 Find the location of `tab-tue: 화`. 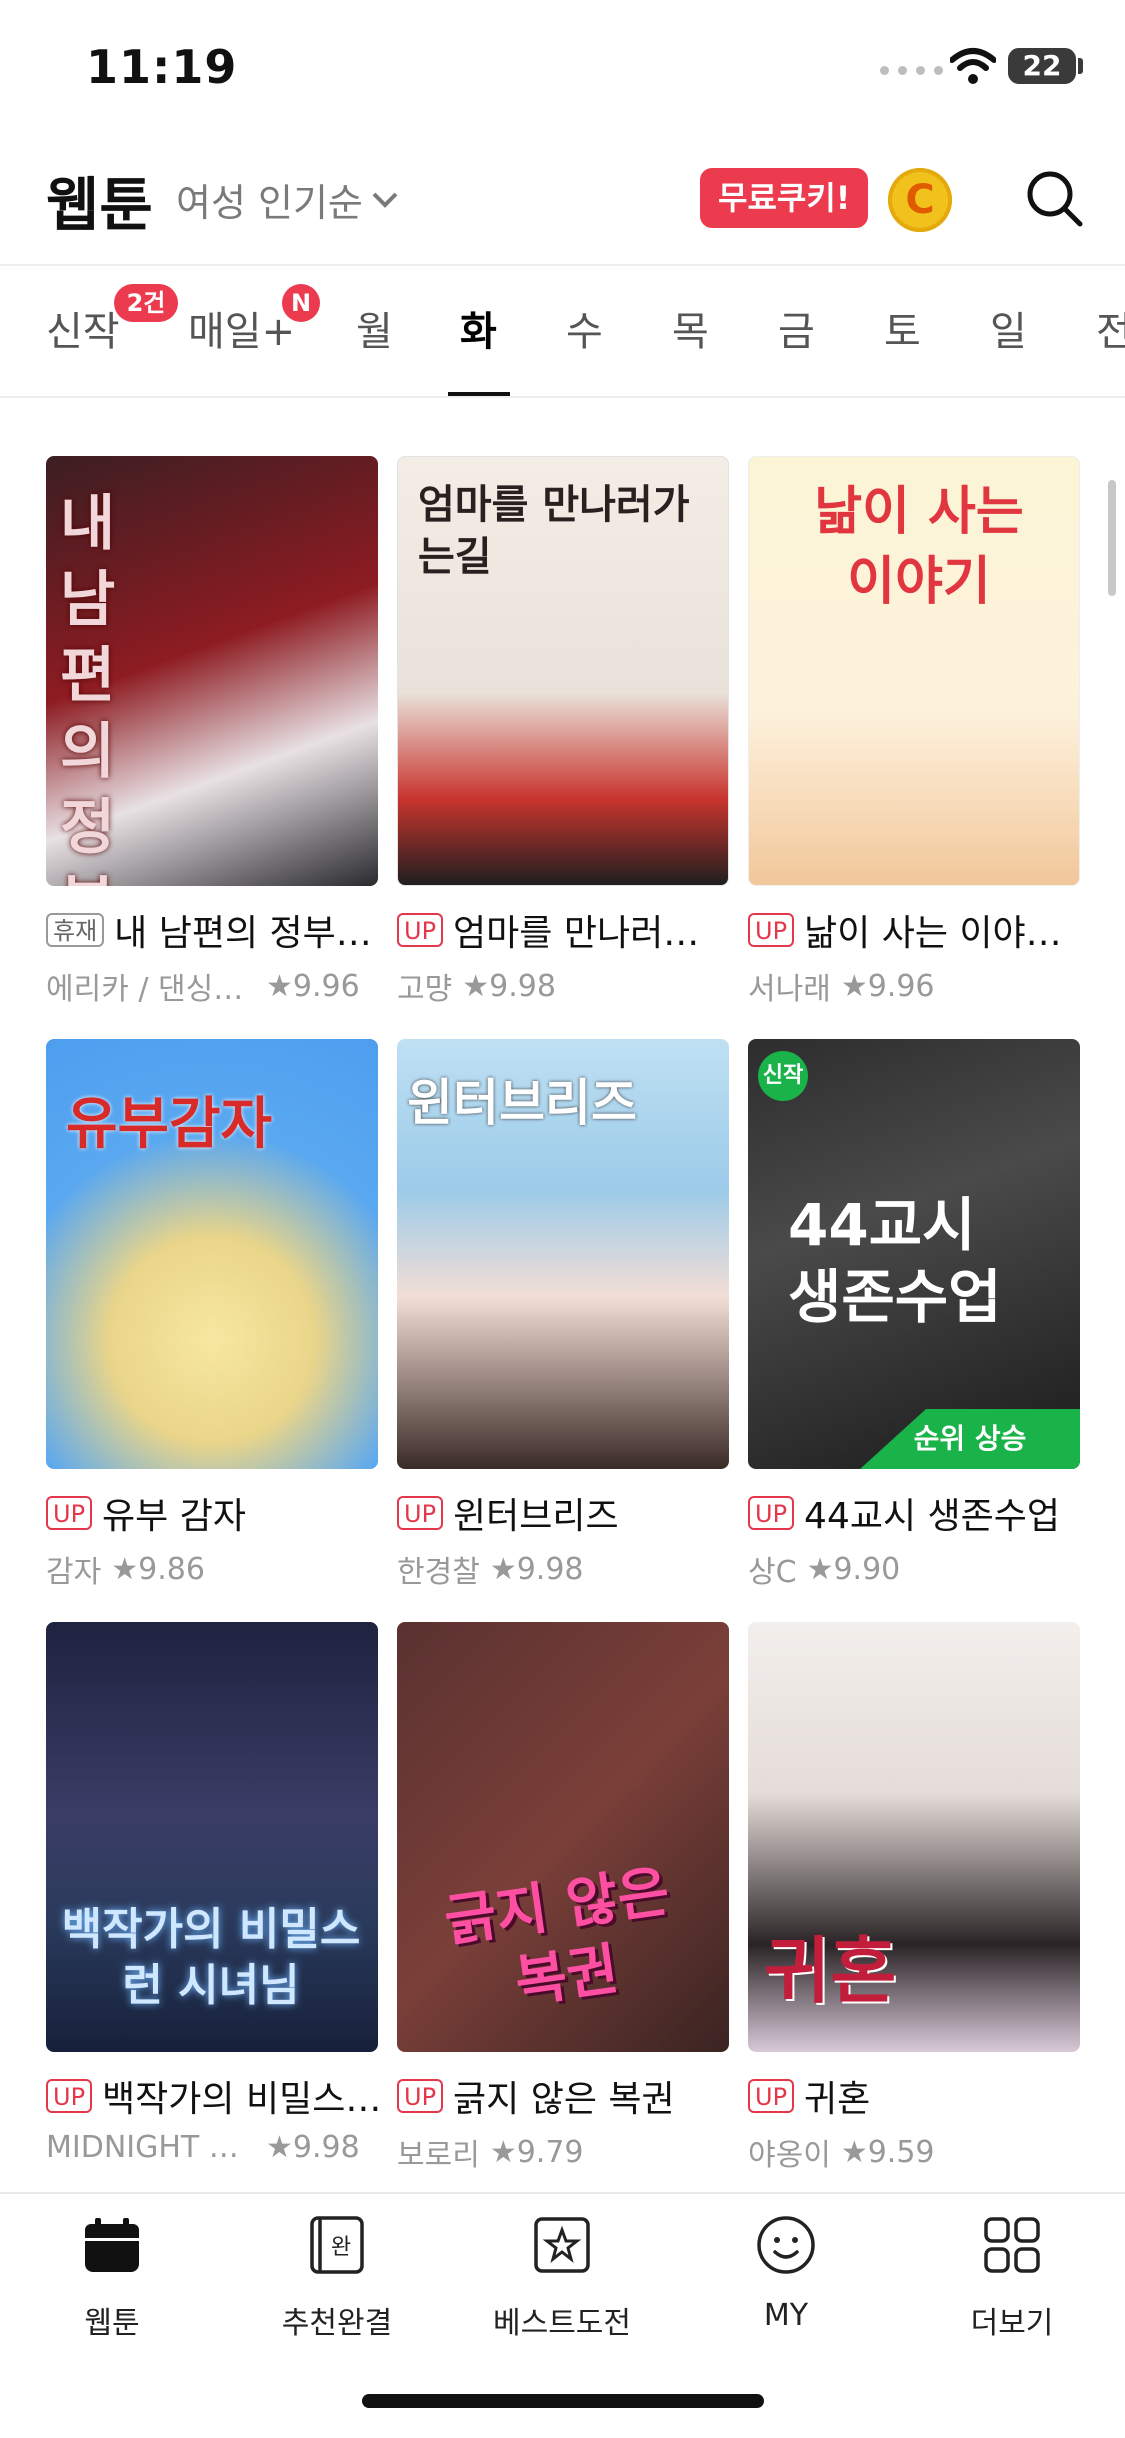

tab-tue: 화 is located at coordinates (478, 348).